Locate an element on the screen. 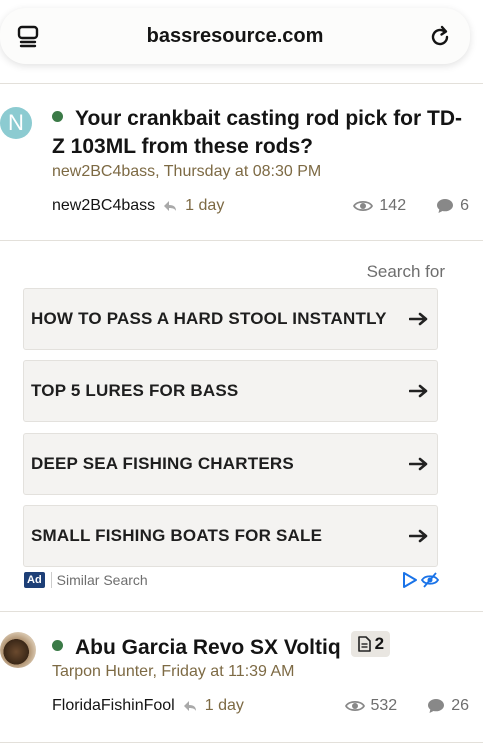 The width and height of the screenshot is (483, 750). thread-footer: FloridaFishinFool 1 day 532 26 is located at coordinates (260, 706).